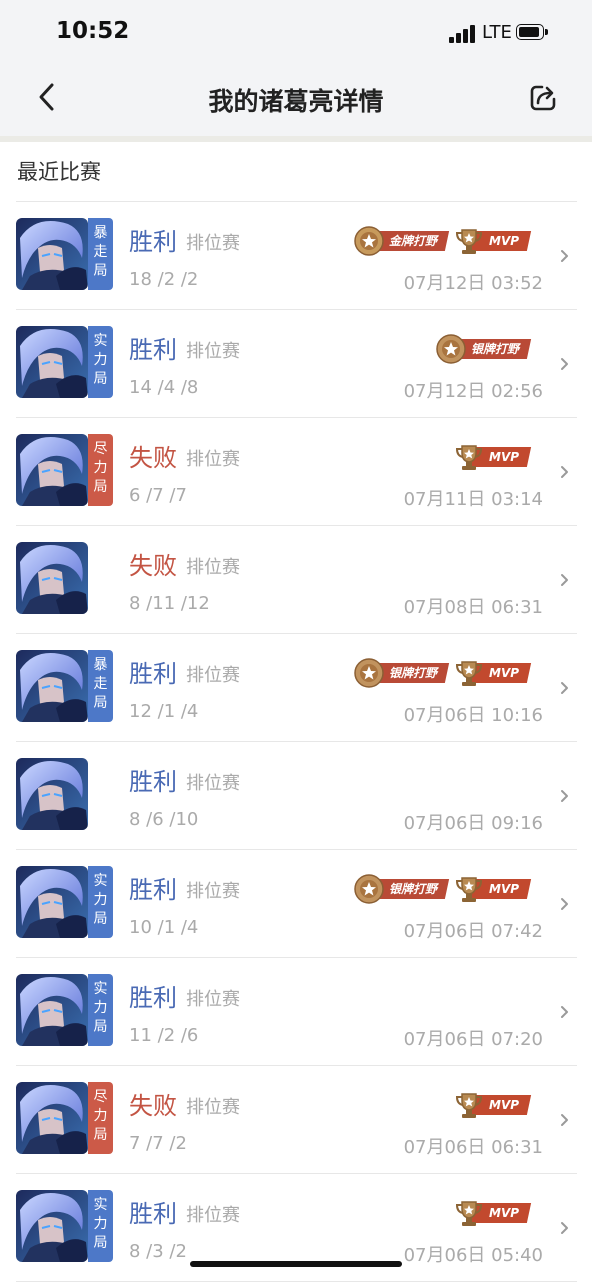  What do you see at coordinates (164, 387) in the screenshot?
I see `match-kda: 14 /4 /8` at bounding box center [164, 387].